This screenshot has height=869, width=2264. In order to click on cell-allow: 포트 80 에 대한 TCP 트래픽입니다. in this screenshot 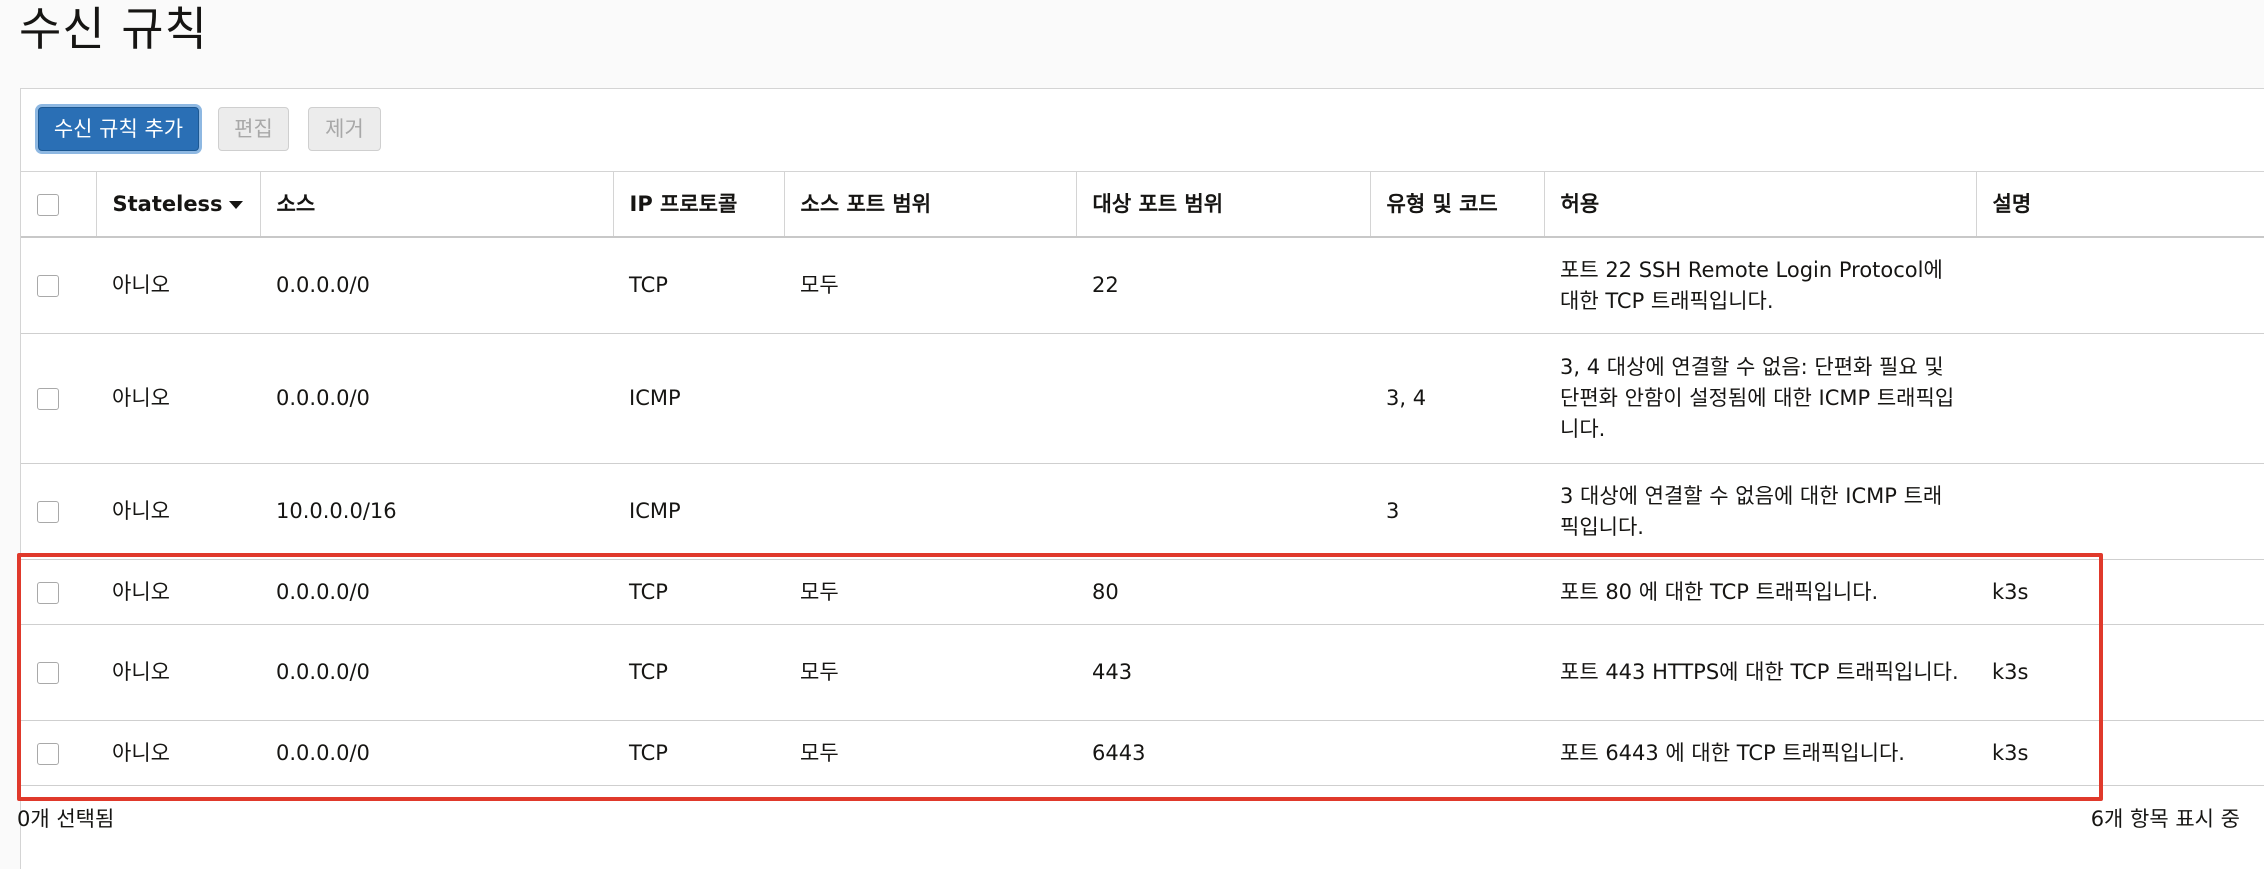, I will do `click(1760, 592)`.